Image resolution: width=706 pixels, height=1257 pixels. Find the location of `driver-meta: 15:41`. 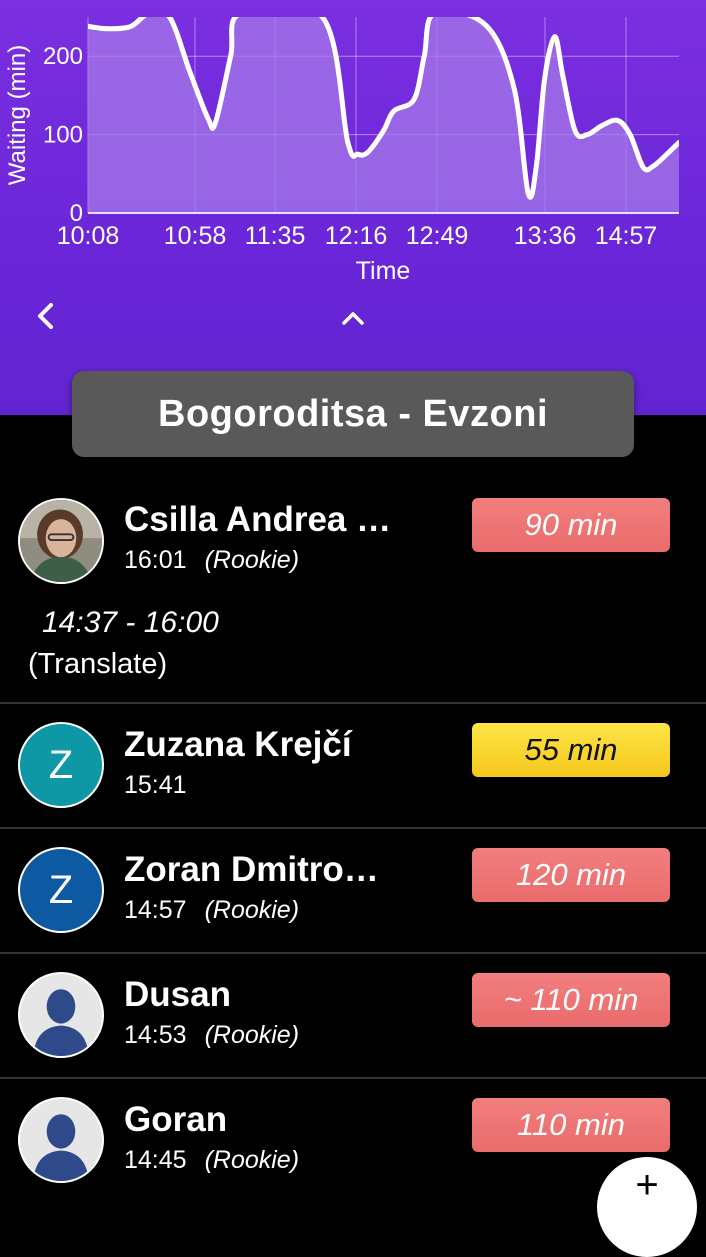

driver-meta: 15:41 is located at coordinates (164, 785).